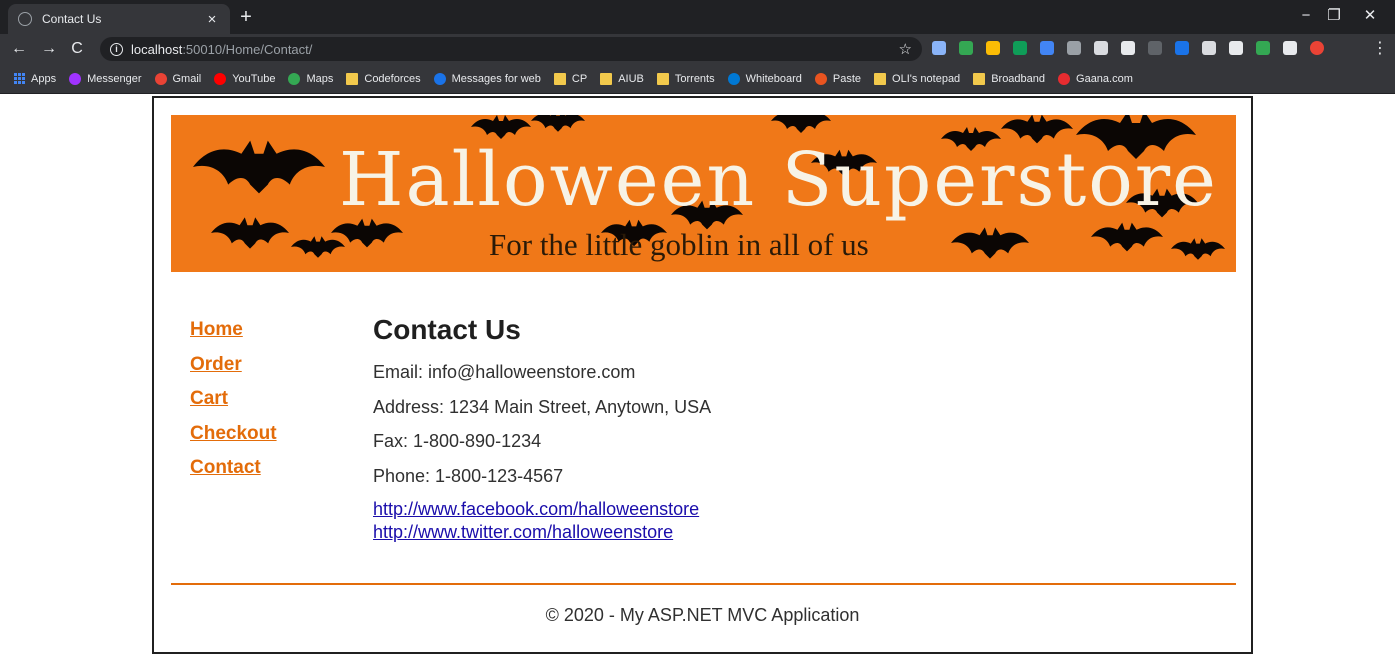 The width and height of the screenshot is (1395, 656). What do you see at coordinates (542, 532) in the screenshot?
I see `twitter-link: http://www.twitter.com/halloweenstore` at bounding box center [542, 532].